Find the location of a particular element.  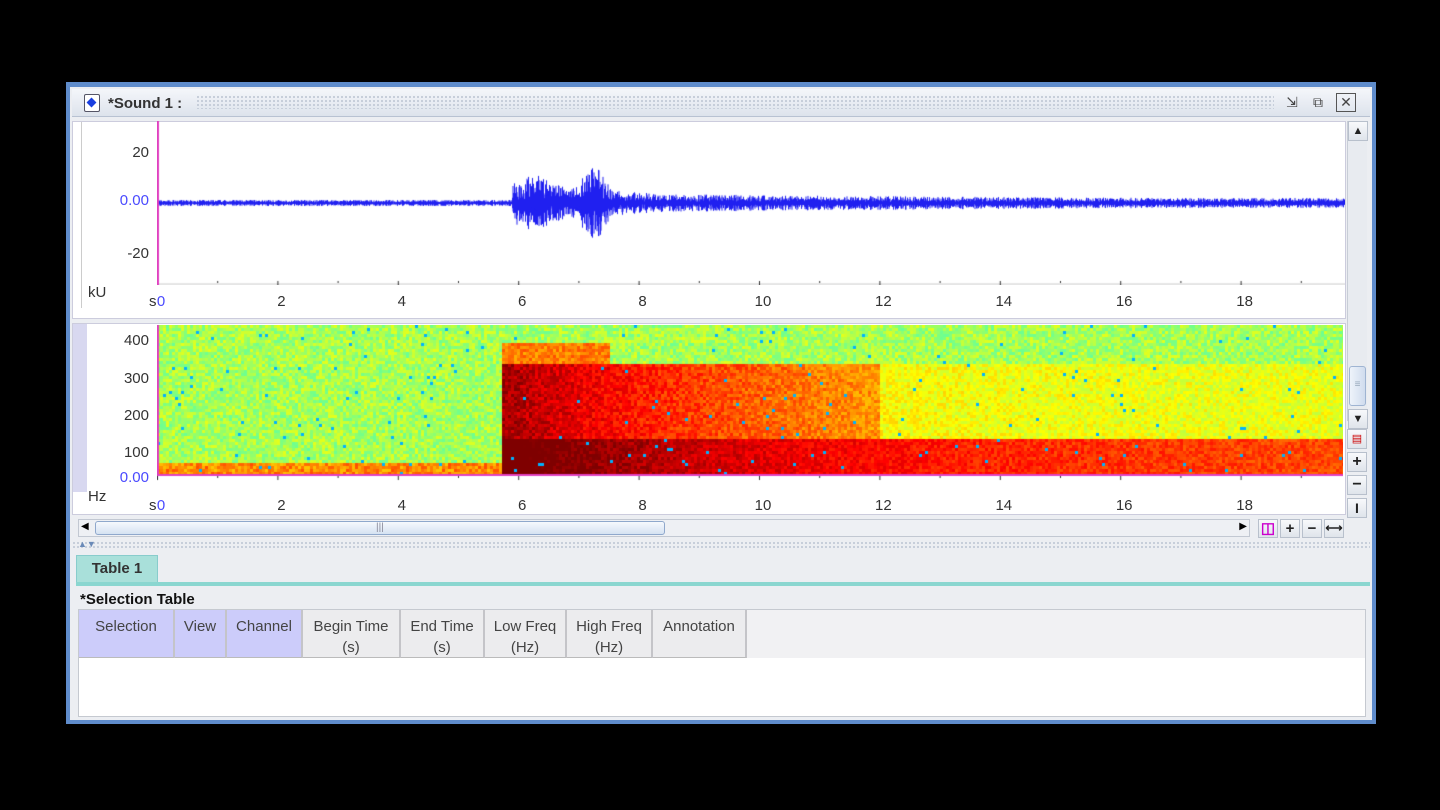

scroll-up-icon: ▲ is located at coordinates (1358, 131).